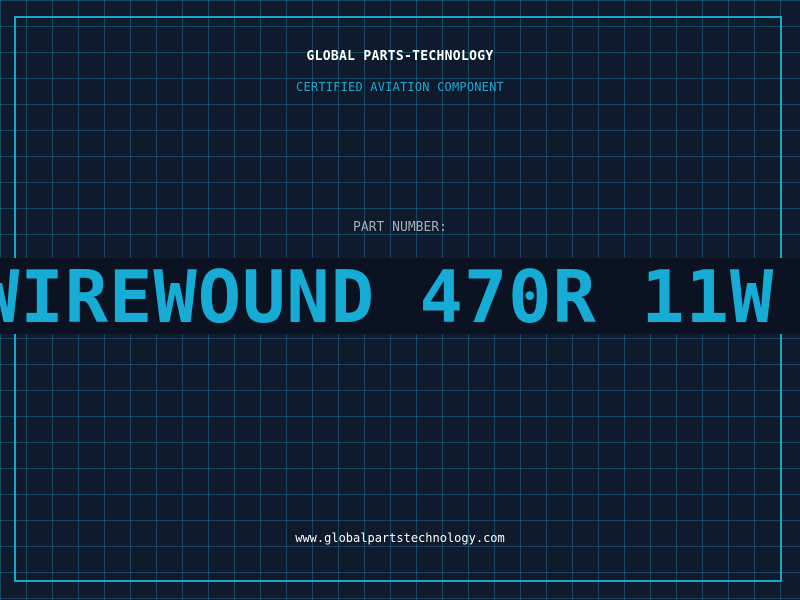 This screenshot has height=600, width=800. Describe the element at coordinates (400, 87) in the screenshot. I see `certification-subtitle: CERTIFIED AVIATION COMPONENT` at that location.